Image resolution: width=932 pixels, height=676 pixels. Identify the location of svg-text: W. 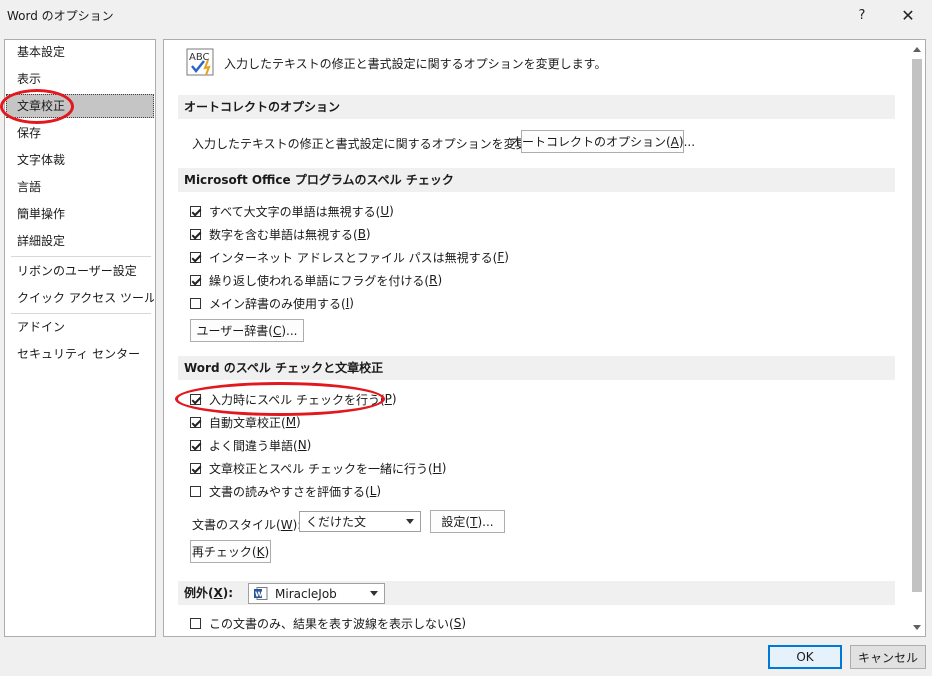
(259, 595).